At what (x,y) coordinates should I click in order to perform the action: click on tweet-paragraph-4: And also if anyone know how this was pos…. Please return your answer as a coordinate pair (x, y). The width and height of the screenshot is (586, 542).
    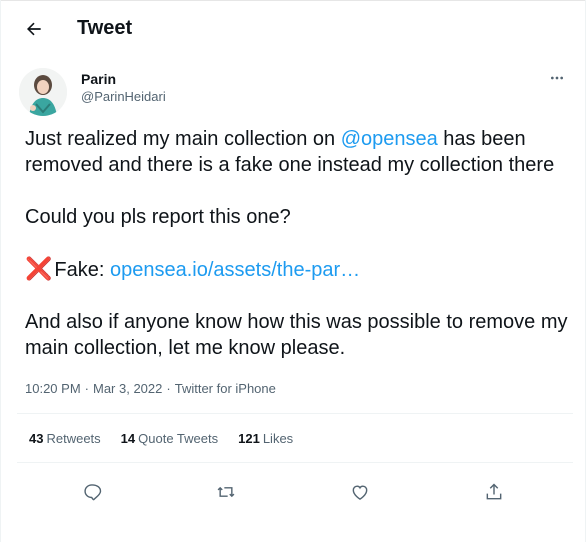
    Looking at the image, I should click on (296, 335).